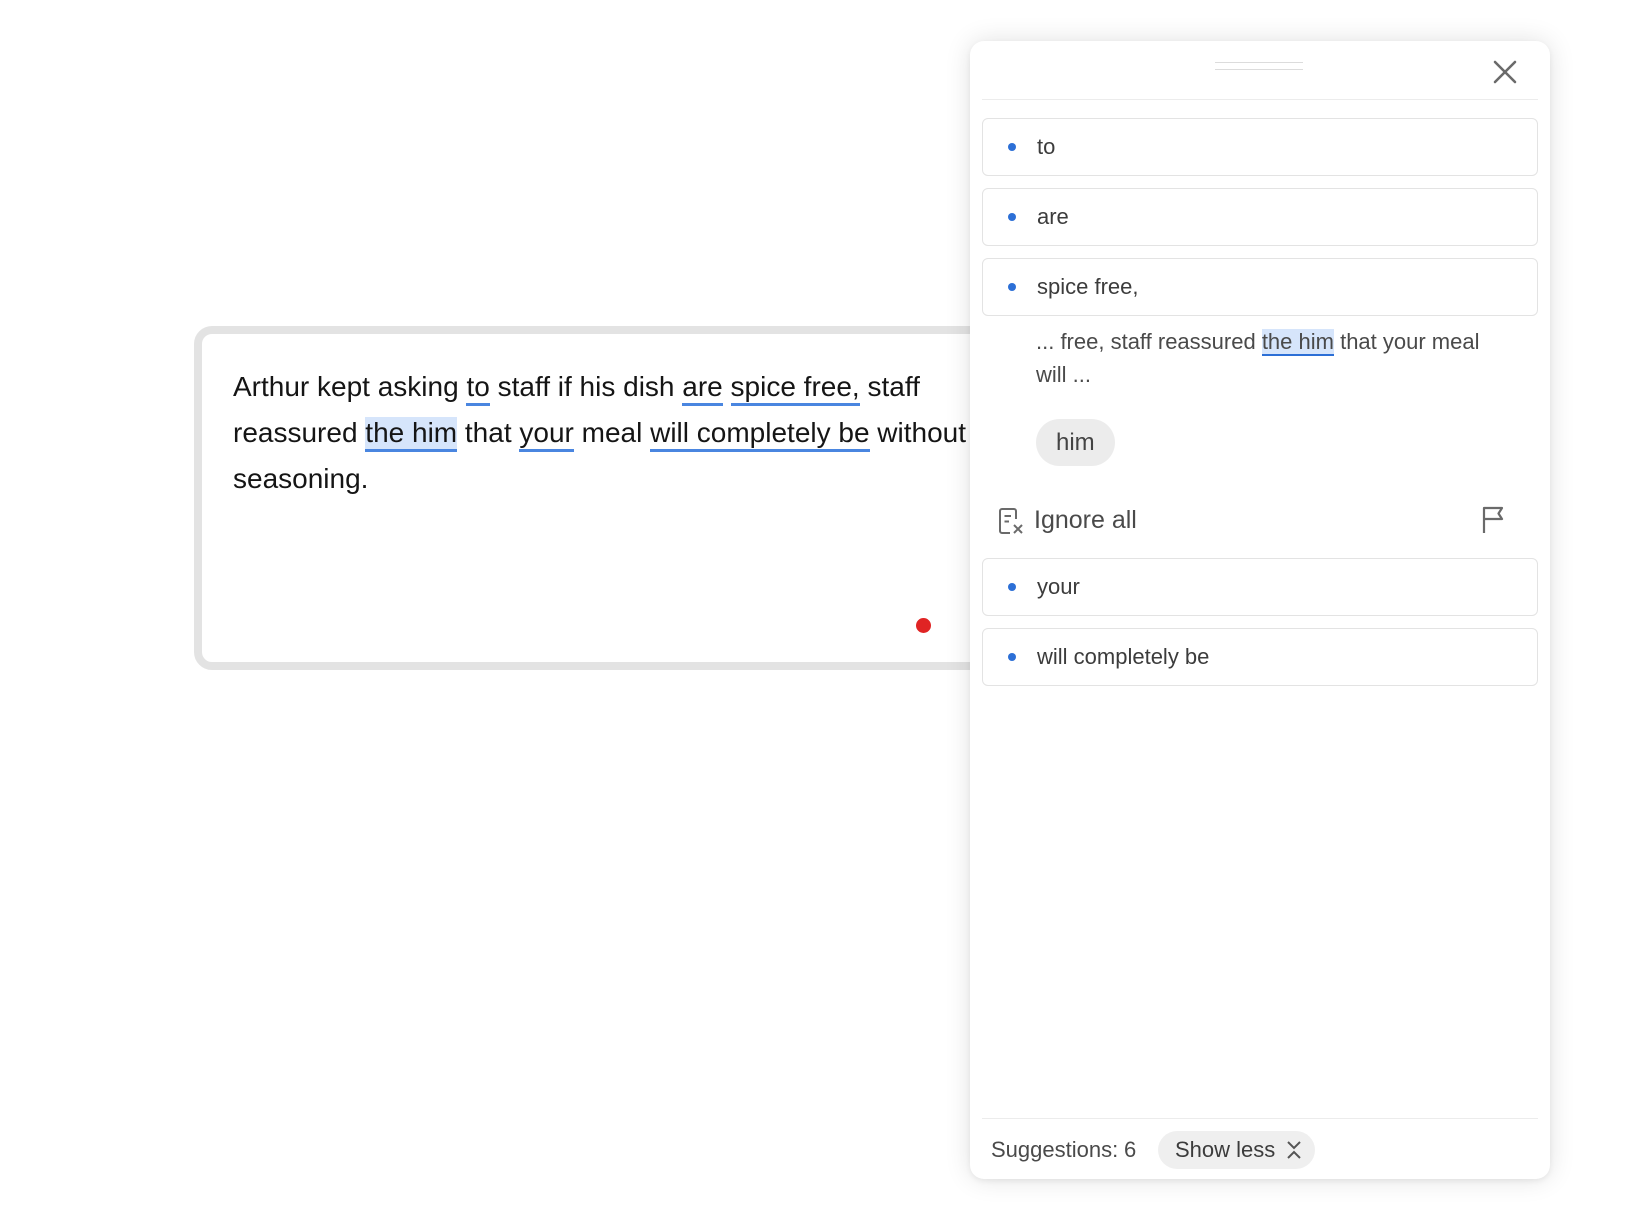 This screenshot has width=1650, height=1230. I want to click on suggestions-count-label: Suggestions:, so click(1055, 1149).